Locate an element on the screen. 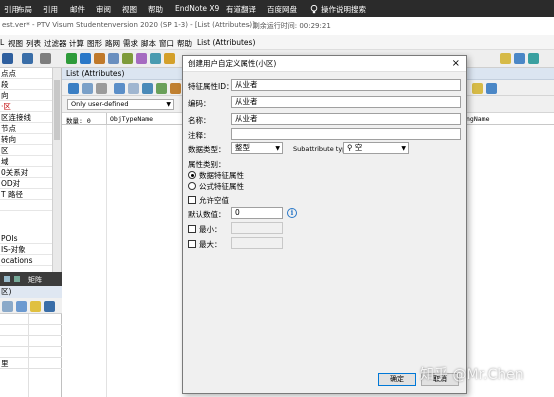 This screenshot has width=554, height=397. ok-button: 确定 is located at coordinates (397, 379).